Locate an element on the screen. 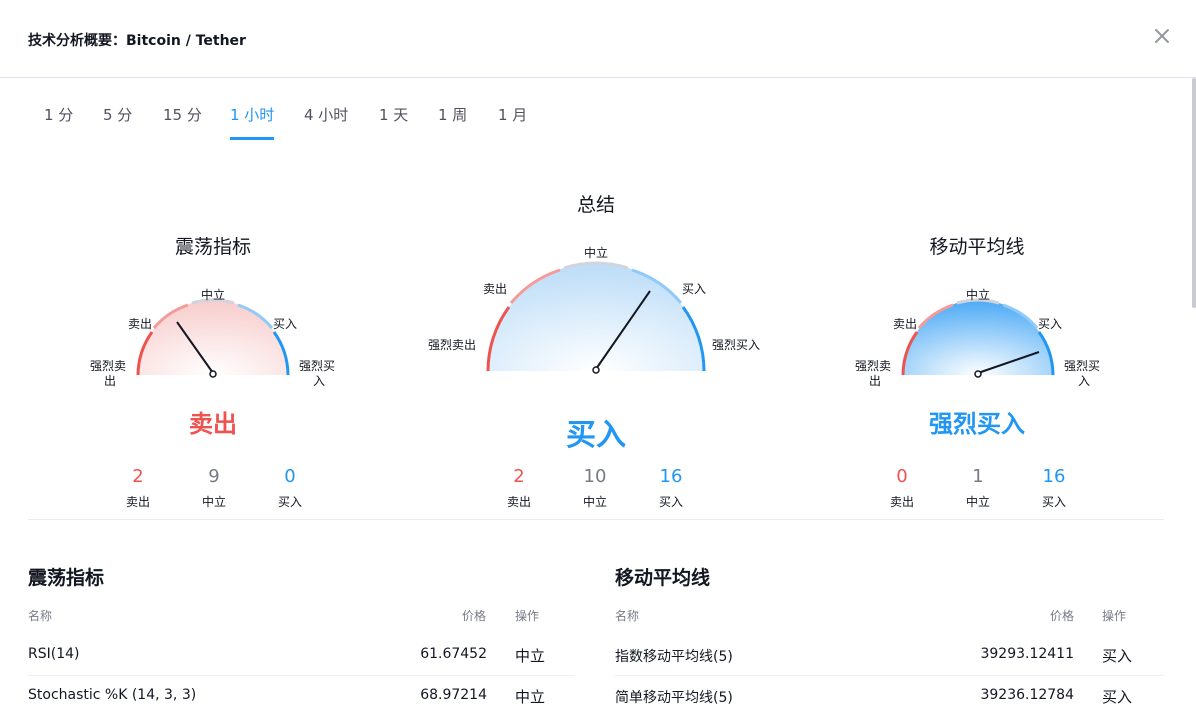 Image resolution: width=1196 pixels, height=706 pixels. dialog-title: 技术分析概要：Bitcoin / Tether is located at coordinates (137, 41).